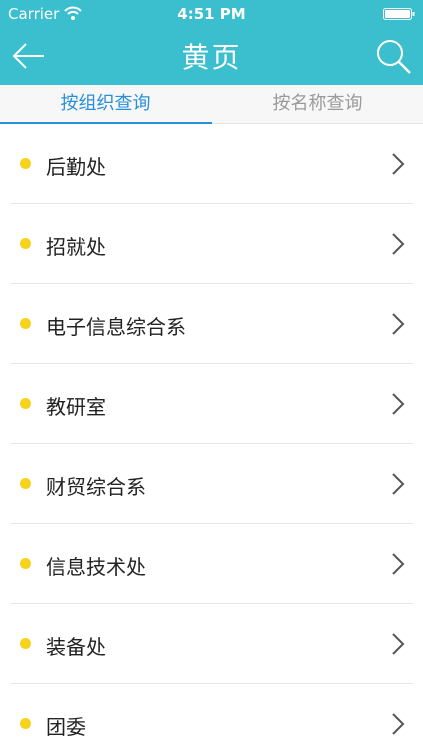 This screenshot has height=750, width=423. What do you see at coordinates (211, 564) in the screenshot?
I see `list-item: 信息技术处` at bounding box center [211, 564].